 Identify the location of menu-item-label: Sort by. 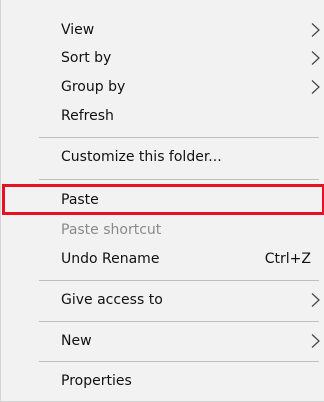
(86, 58).